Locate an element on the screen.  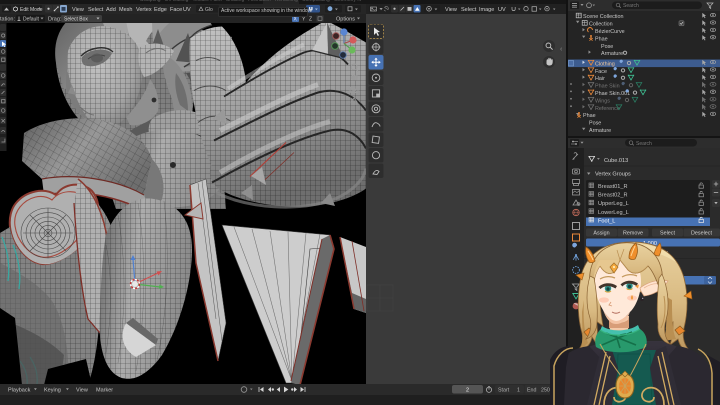
svg-text: Hair is located at coordinates (600, 79).